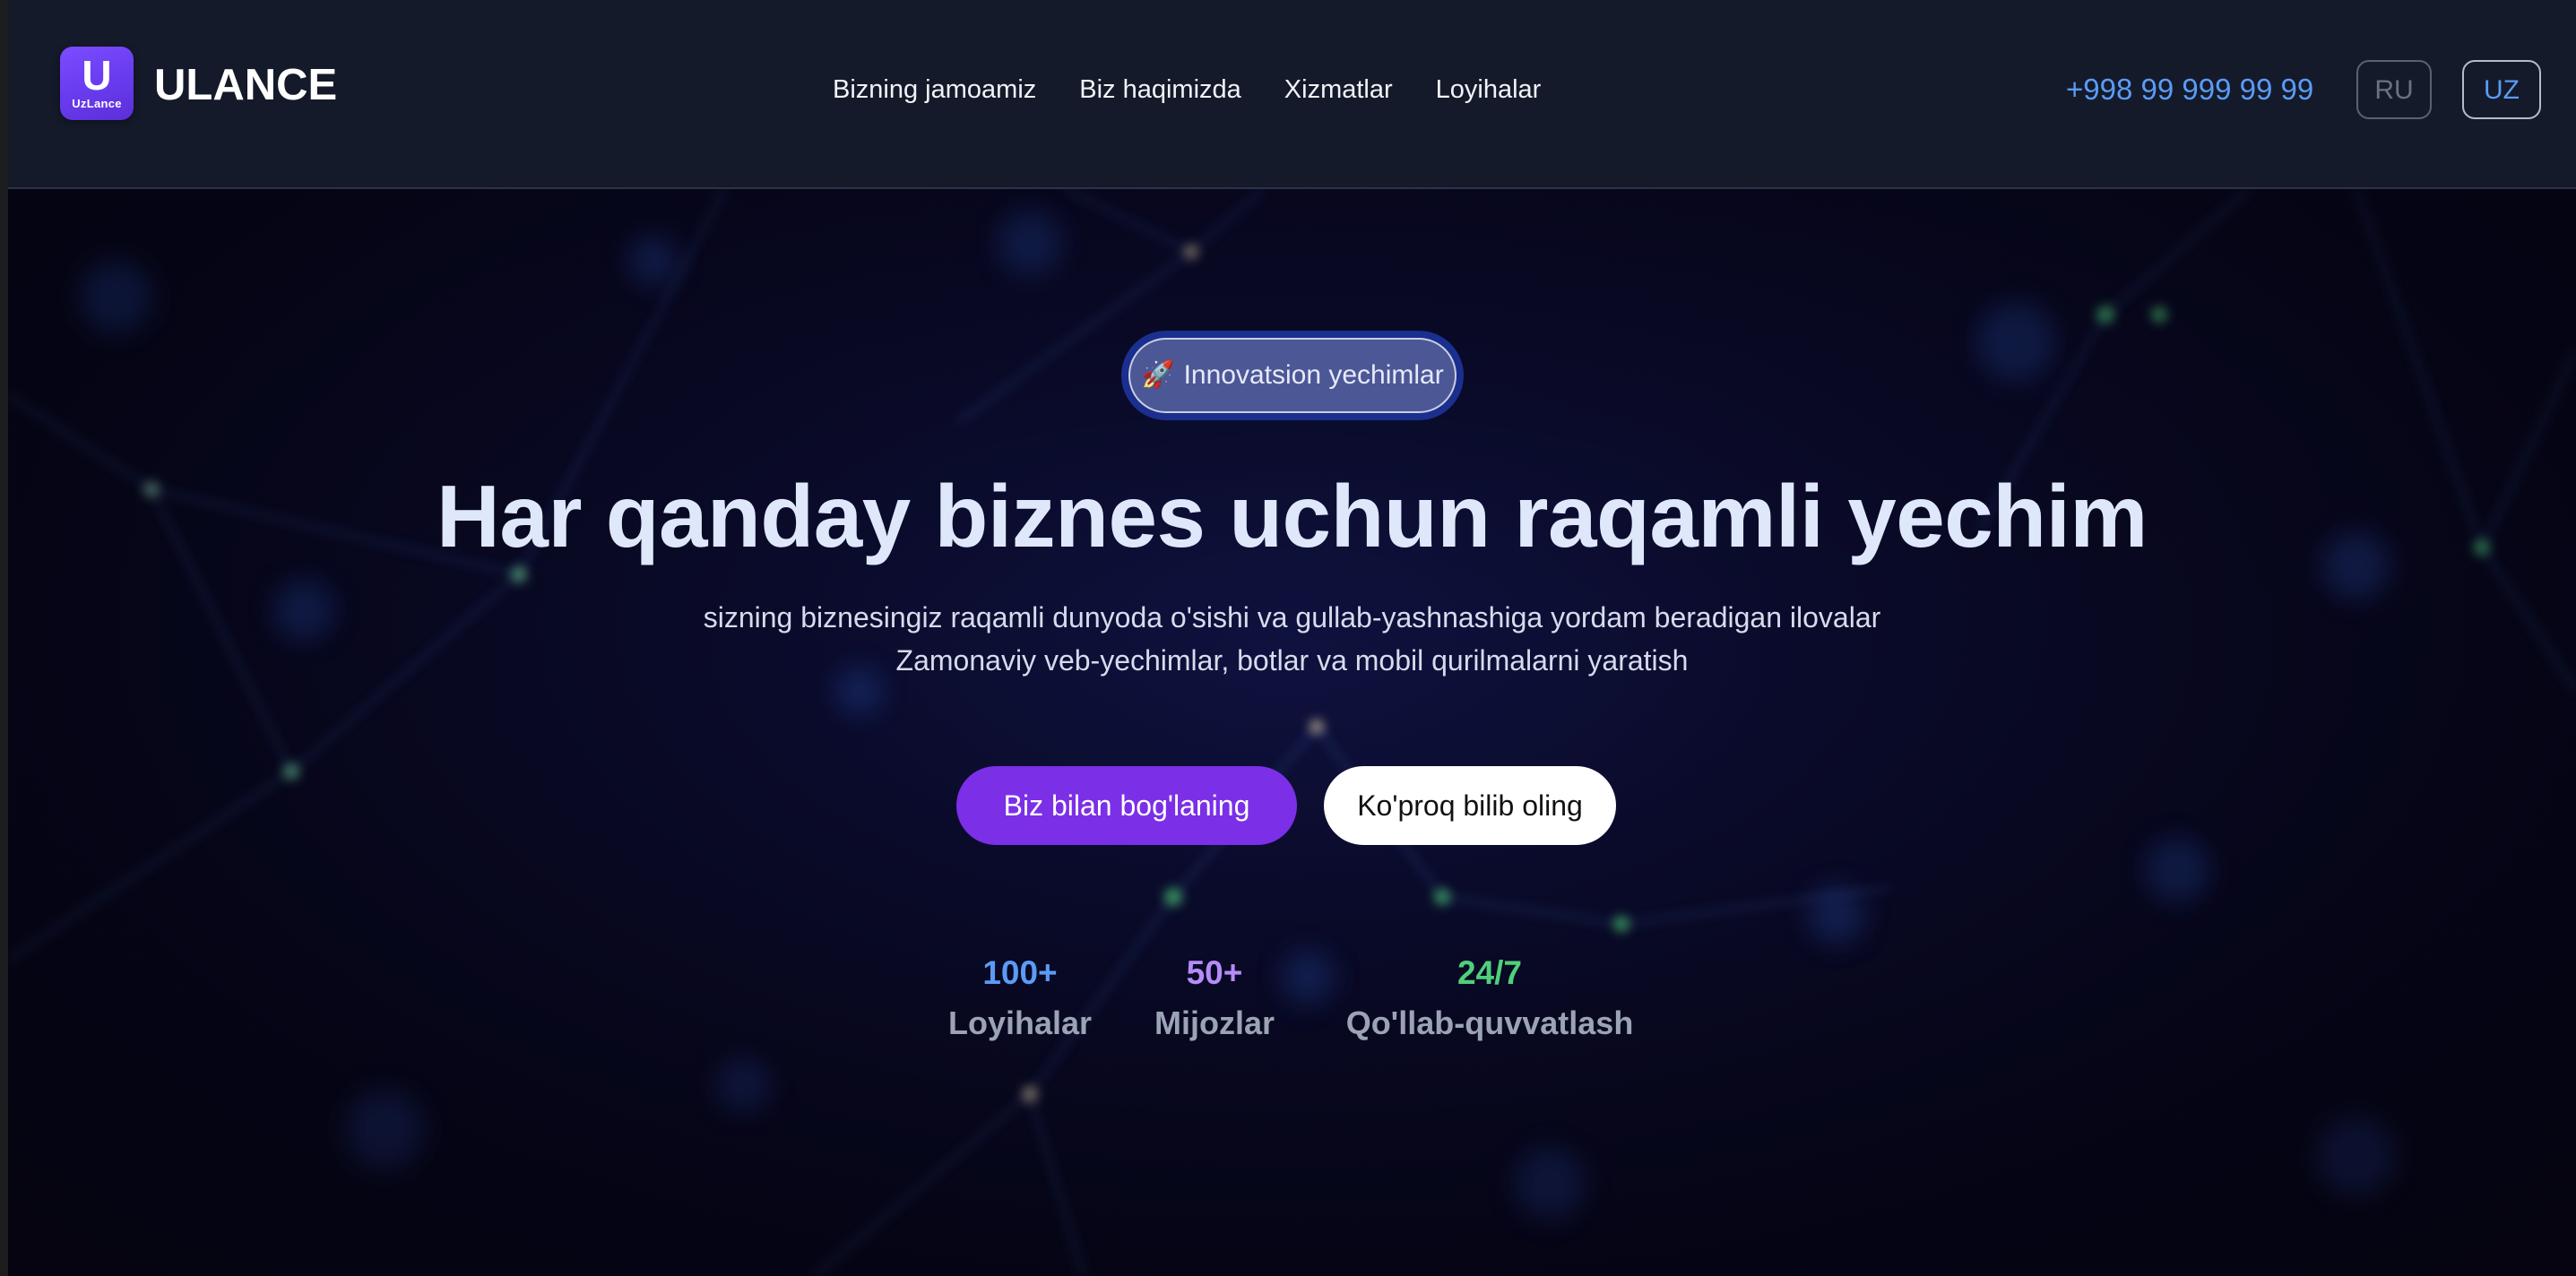 Image resolution: width=2576 pixels, height=1276 pixels. What do you see at coordinates (1160, 90) in the screenshot?
I see `nav-link-about: Biz haqimizda` at bounding box center [1160, 90].